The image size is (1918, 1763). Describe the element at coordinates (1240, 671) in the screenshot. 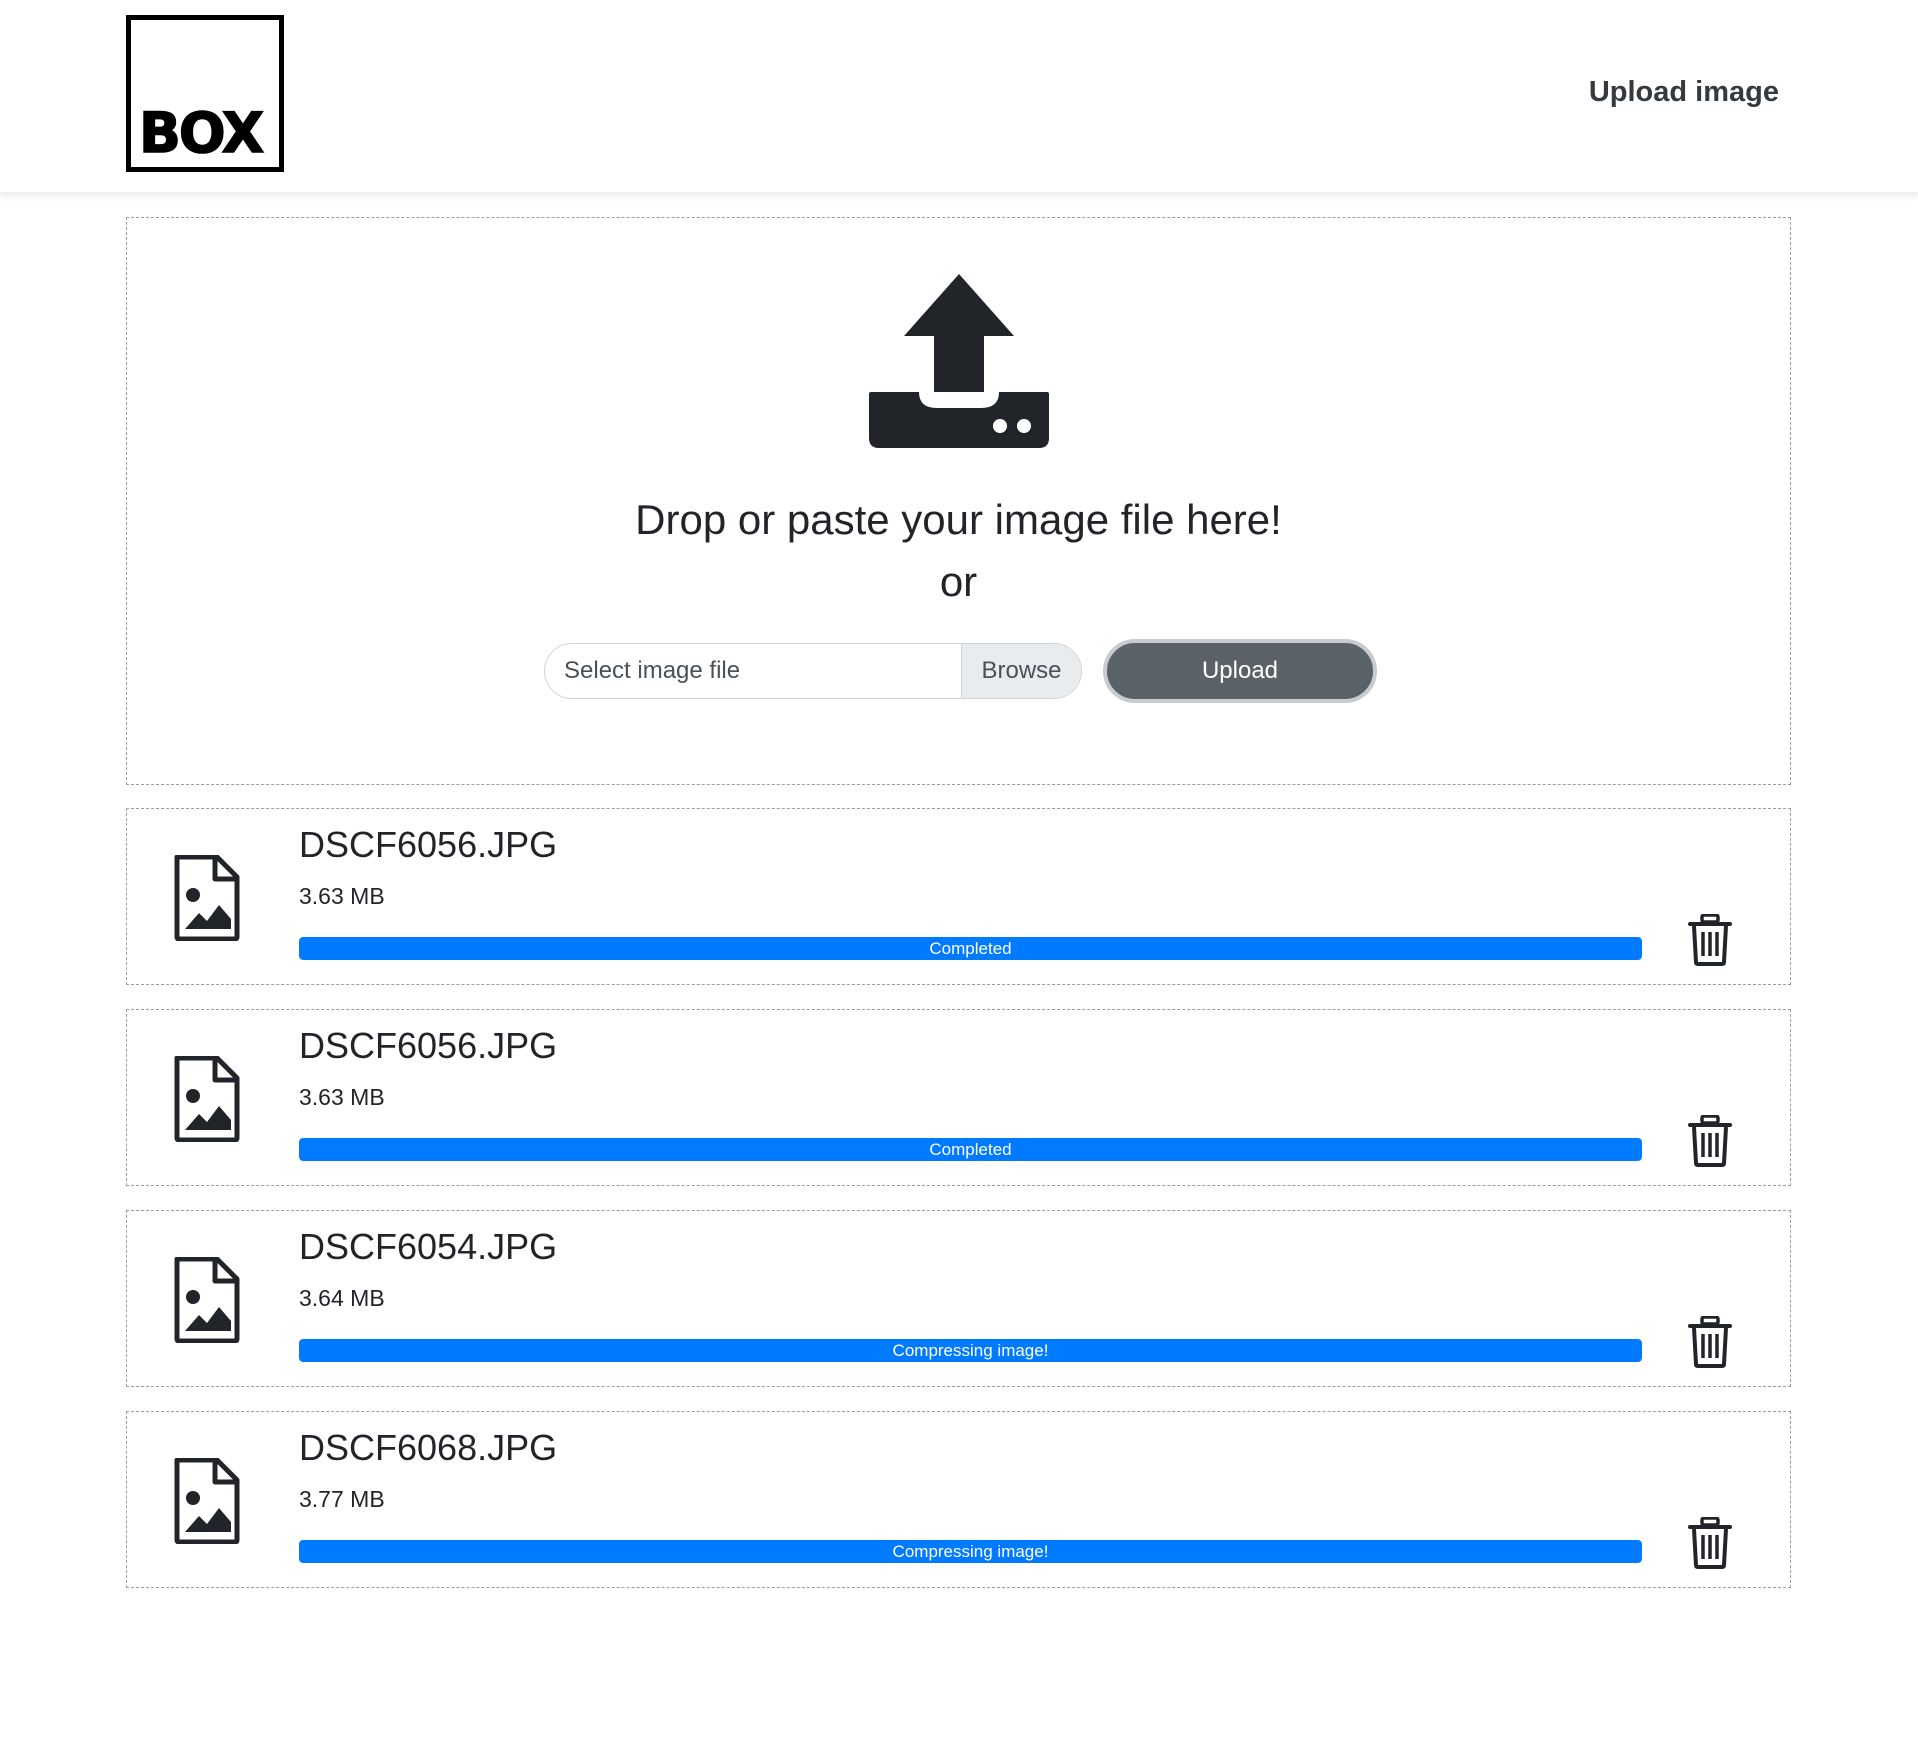

I see `upload-button: Upload` at that location.